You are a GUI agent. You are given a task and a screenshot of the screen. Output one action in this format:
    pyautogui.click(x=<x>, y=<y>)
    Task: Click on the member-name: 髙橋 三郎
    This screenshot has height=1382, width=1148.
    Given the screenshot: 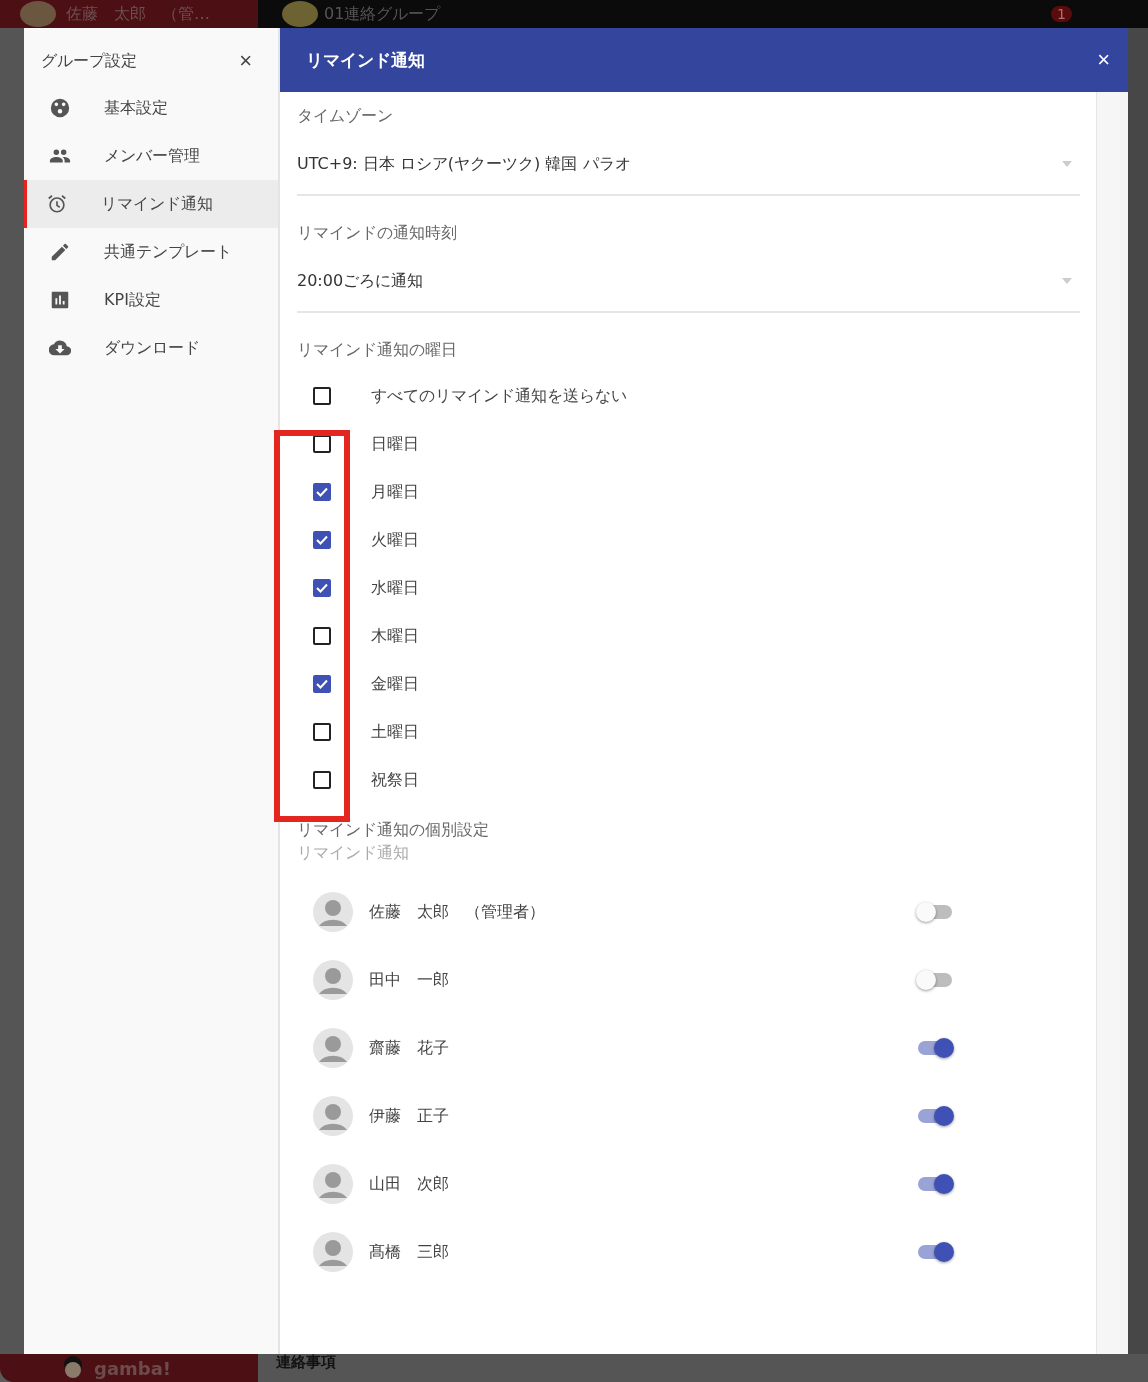 What is the action you would take?
    pyautogui.click(x=409, y=1252)
    